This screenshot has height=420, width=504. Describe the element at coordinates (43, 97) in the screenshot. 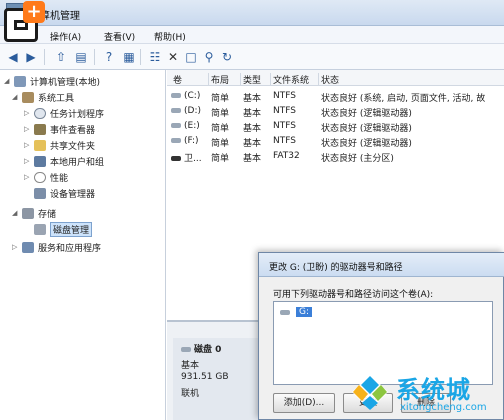

I see `tree-item-system-tools: ◢ 系统工具` at that location.